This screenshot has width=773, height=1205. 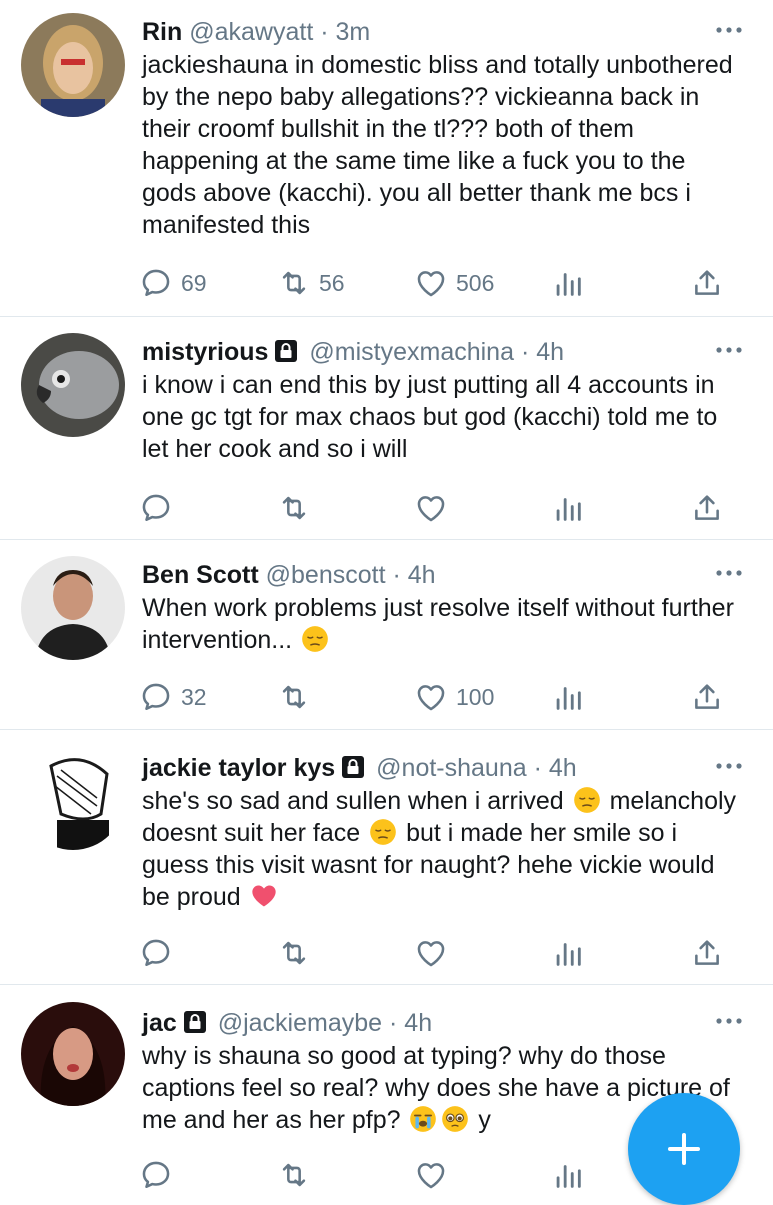 I want to click on user-handle: @benscott, so click(x=326, y=575).